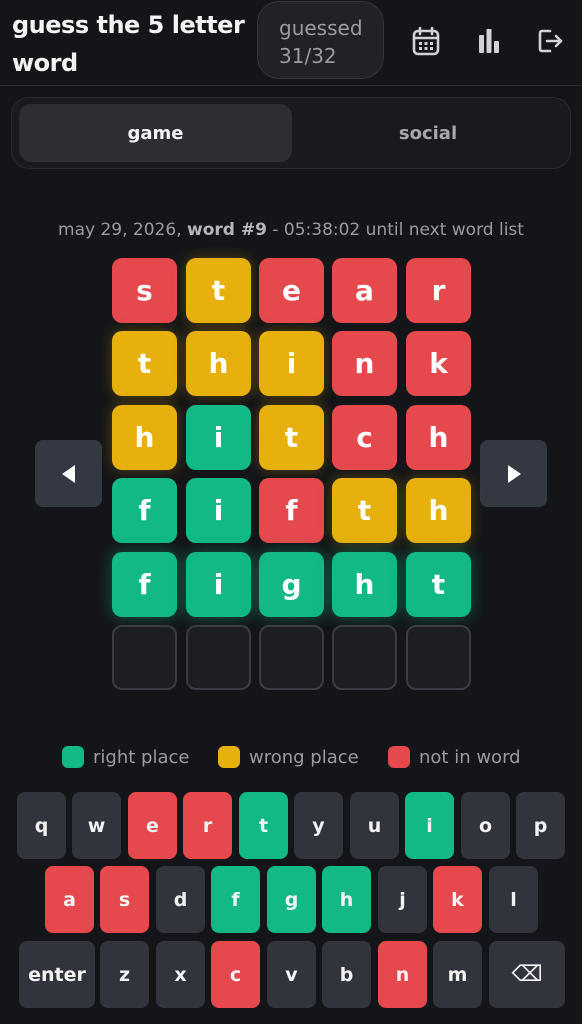 This screenshot has width=582, height=1024. What do you see at coordinates (540, 825) in the screenshot?
I see `key-p: p` at bounding box center [540, 825].